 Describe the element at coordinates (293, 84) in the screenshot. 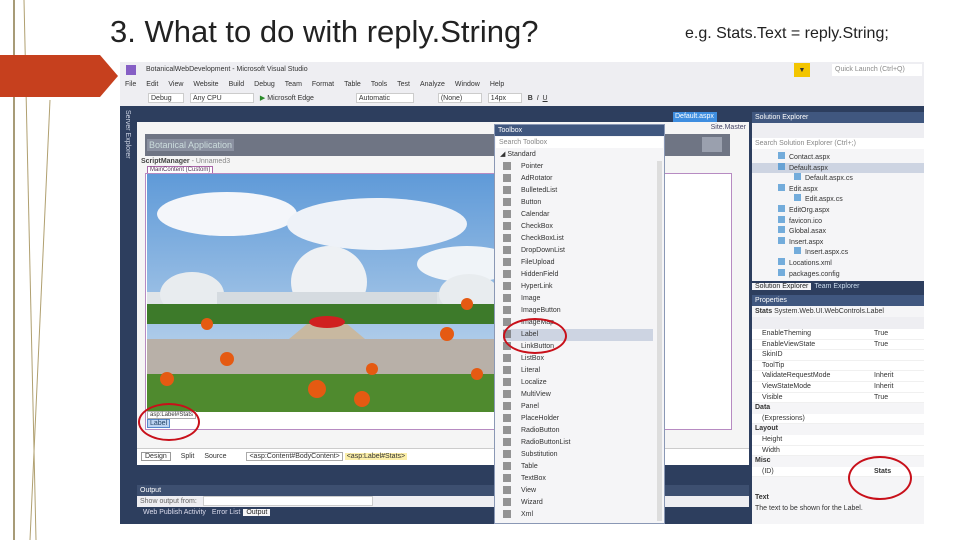

I see `menu-team: Team` at that location.